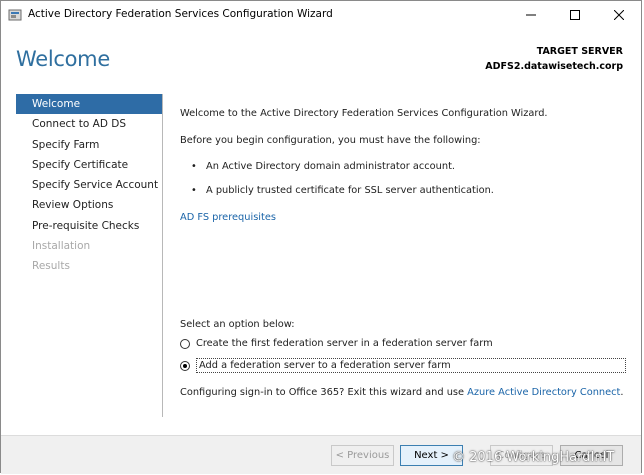 The height and width of the screenshot is (475, 644). I want to click on wizard-footer: < Previous Next > Configure Cancel, so click(321, 454).